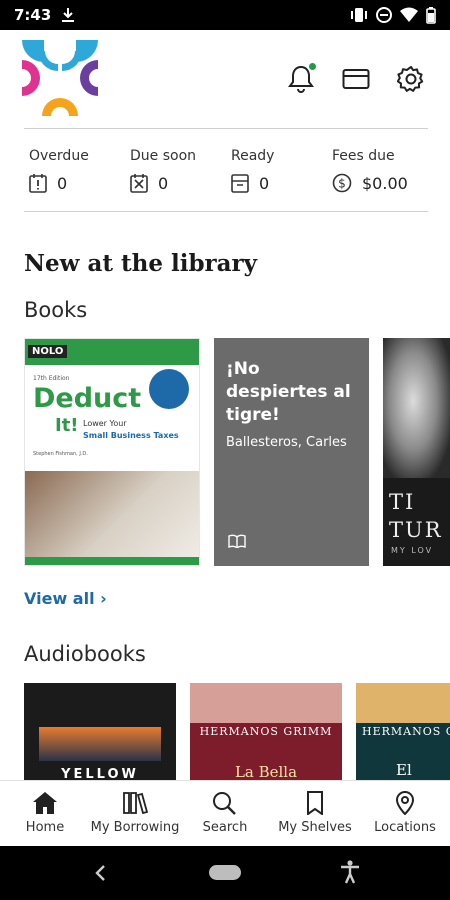 The width and height of the screenshot is (450, 900). What do you see at coordinates (59, 156) in the screenshot?
I see `stat-label: Overdue` at bounding box center [59, 156].